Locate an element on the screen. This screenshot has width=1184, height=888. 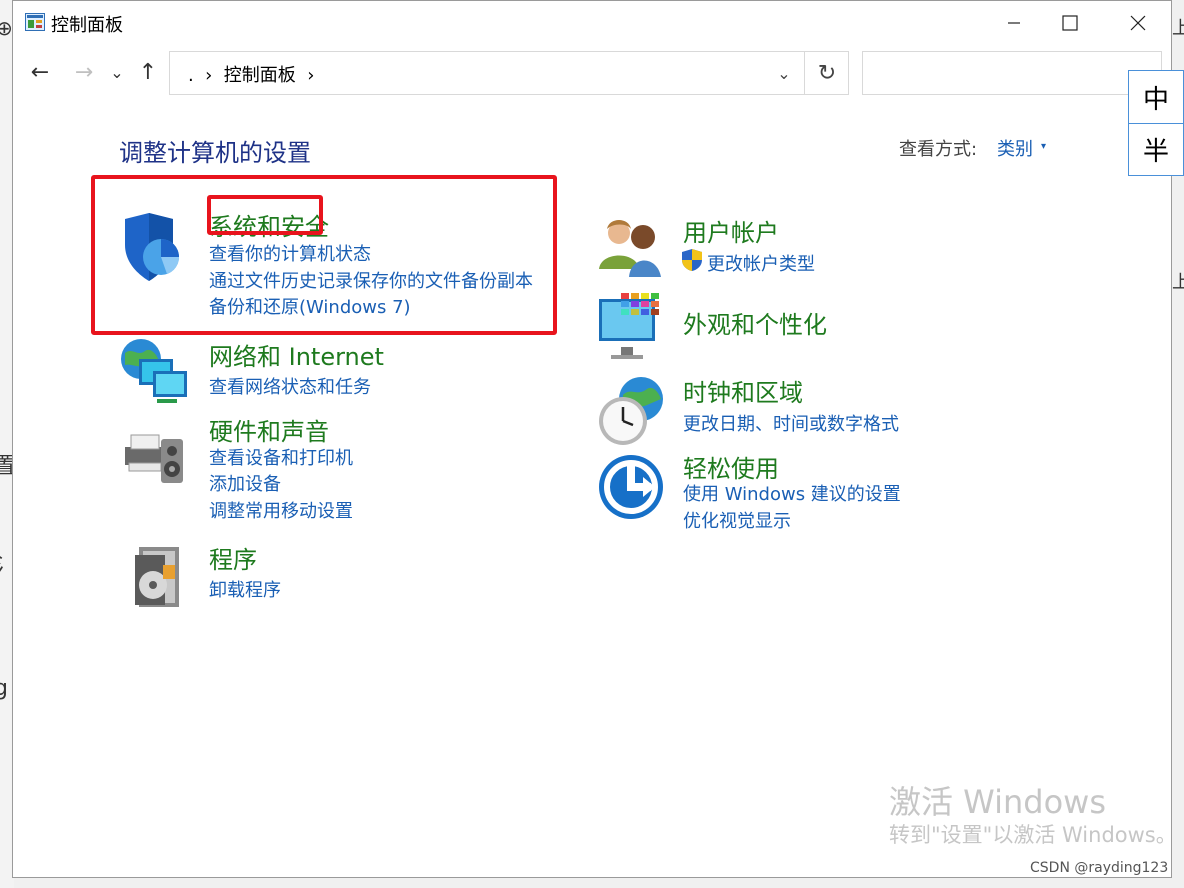
address-dropdown-button: ⌄ is located at coordinates (784, 73).